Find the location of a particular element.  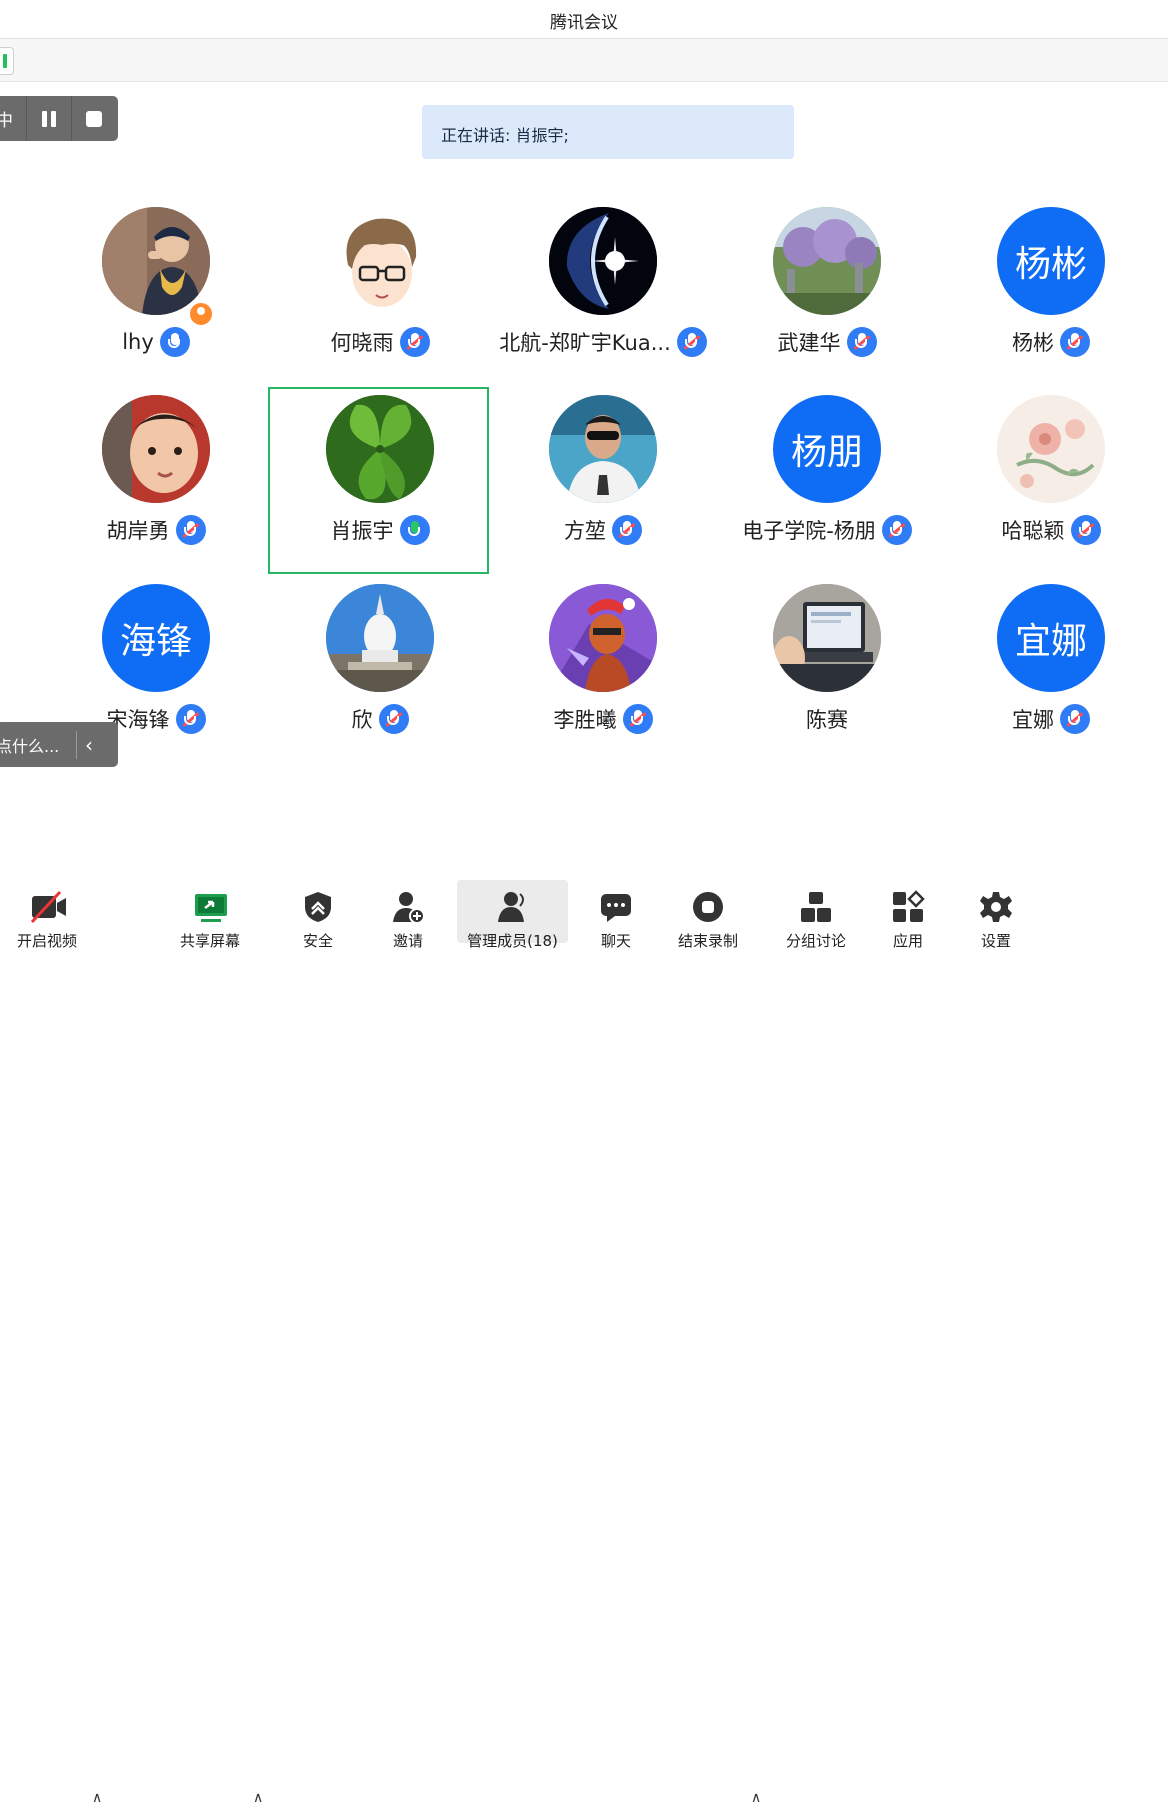

member-tile: 武建华 is located at coordinates (827, 301).